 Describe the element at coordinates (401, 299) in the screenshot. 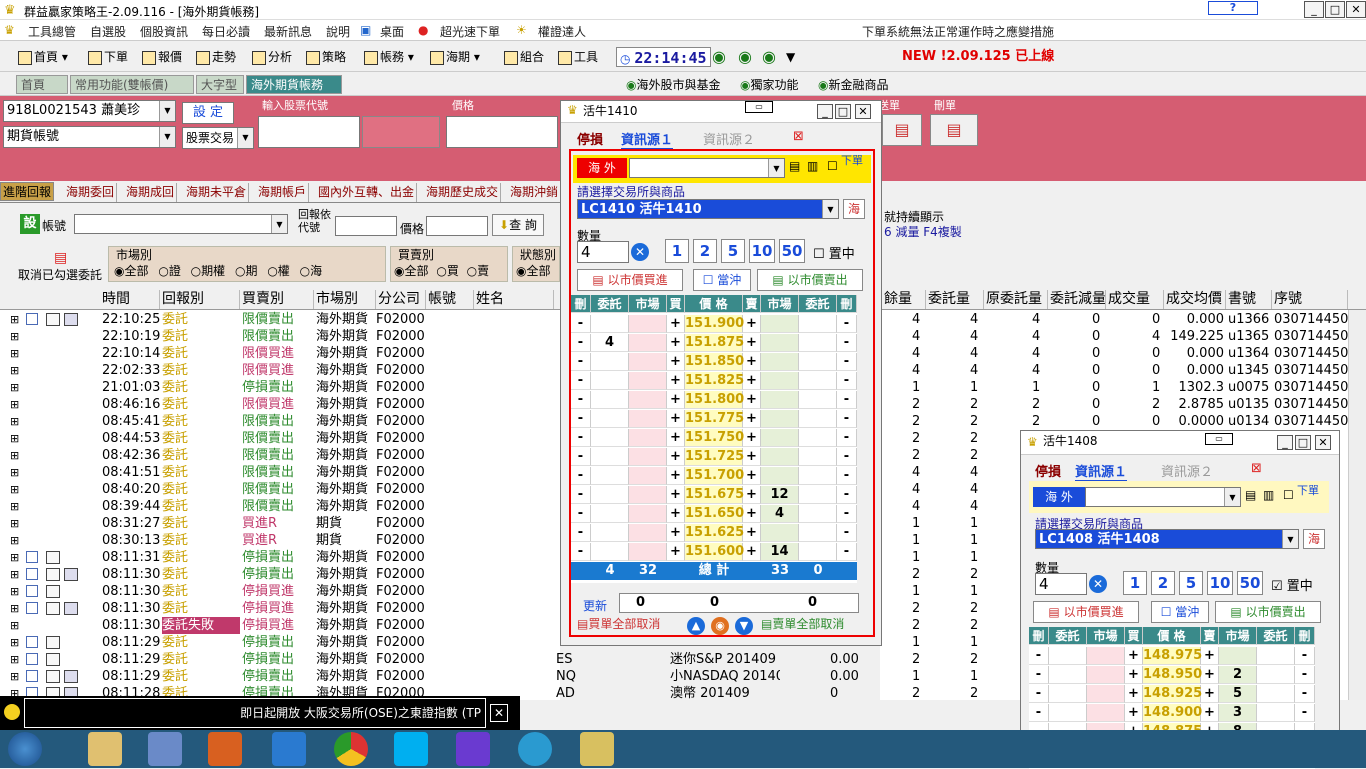

I see `col-branch: 分公司` at that location.